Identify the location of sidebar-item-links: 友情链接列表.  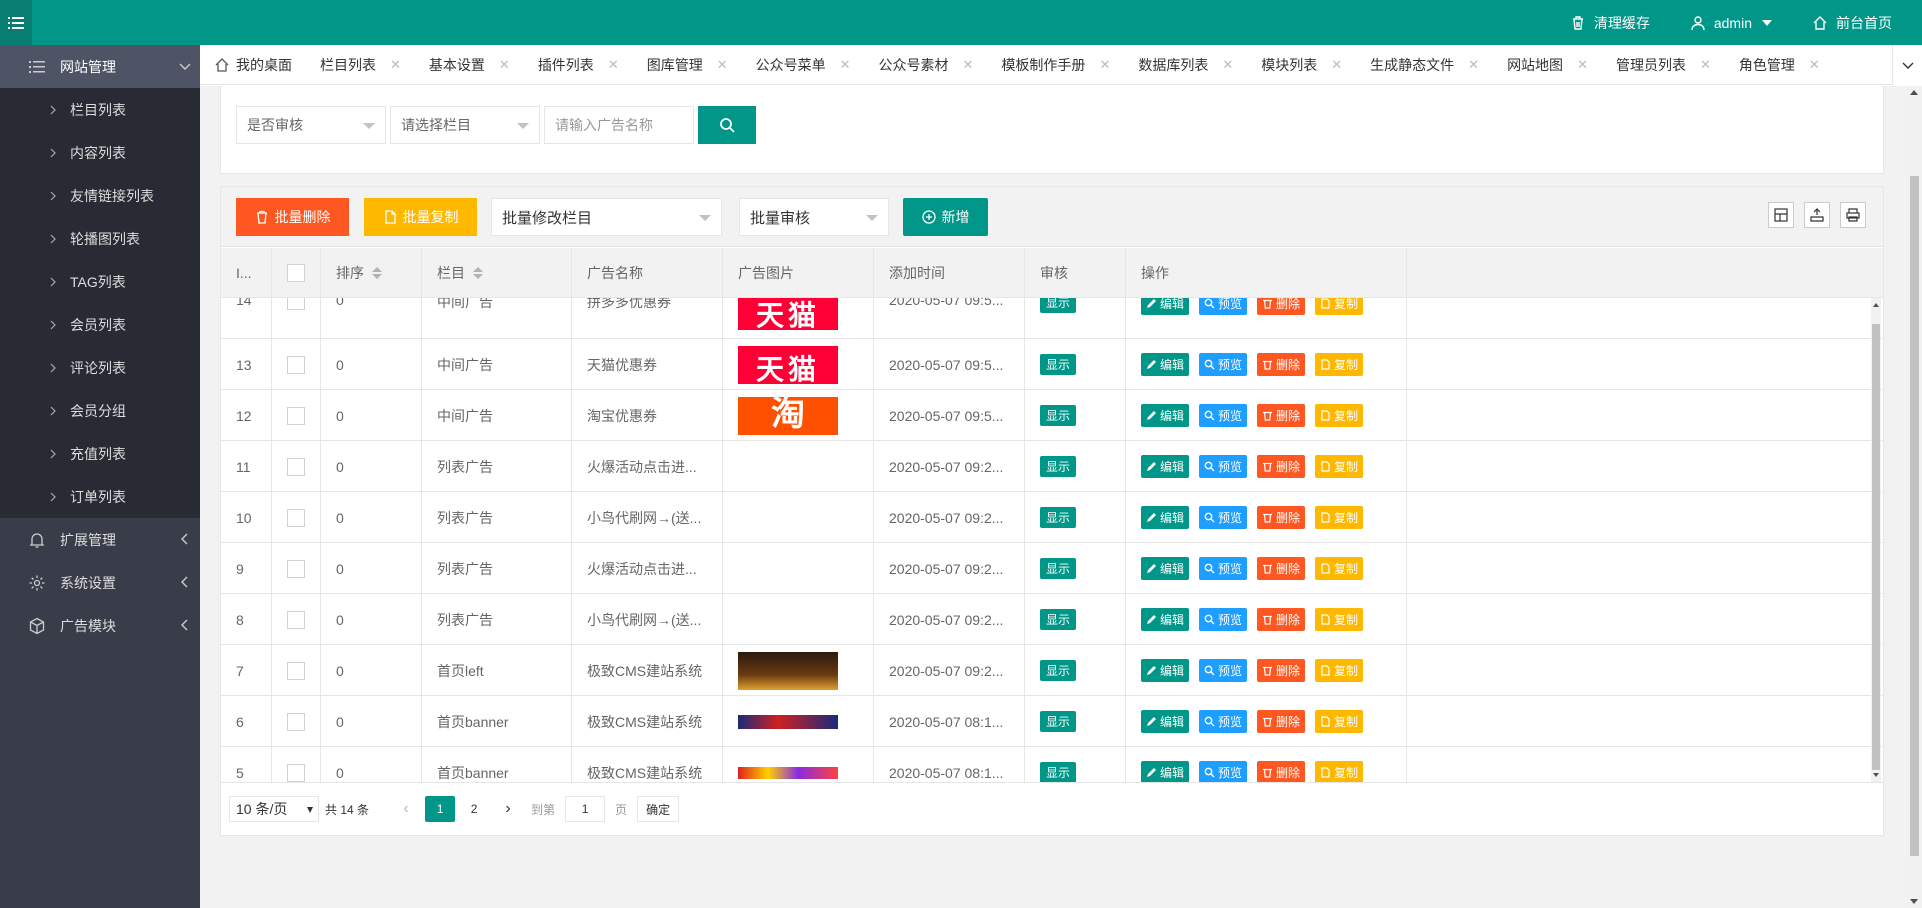
(100, 195).